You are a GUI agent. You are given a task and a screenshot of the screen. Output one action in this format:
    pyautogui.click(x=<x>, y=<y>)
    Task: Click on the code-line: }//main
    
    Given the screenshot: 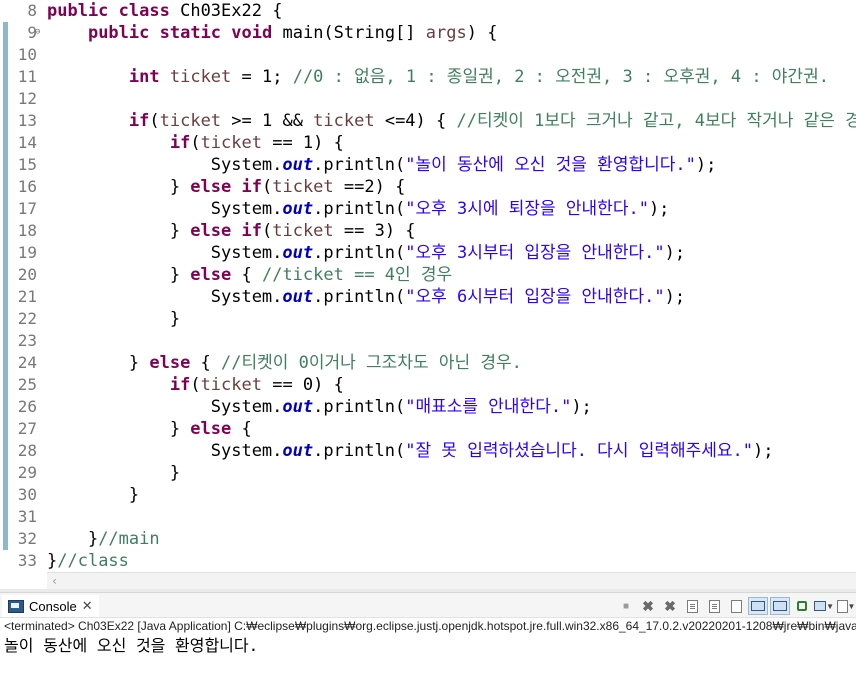 What is the action you would take?
    pyautogui.click(x=103, y=539)
    